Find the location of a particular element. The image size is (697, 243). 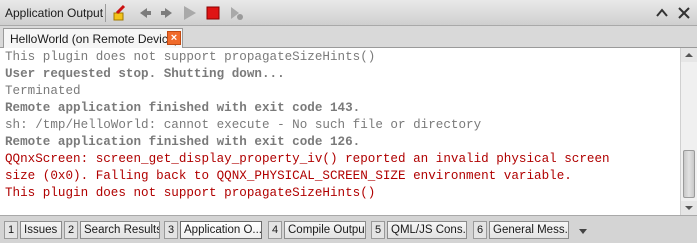

debug-icon is located at coordinates (237, 13).